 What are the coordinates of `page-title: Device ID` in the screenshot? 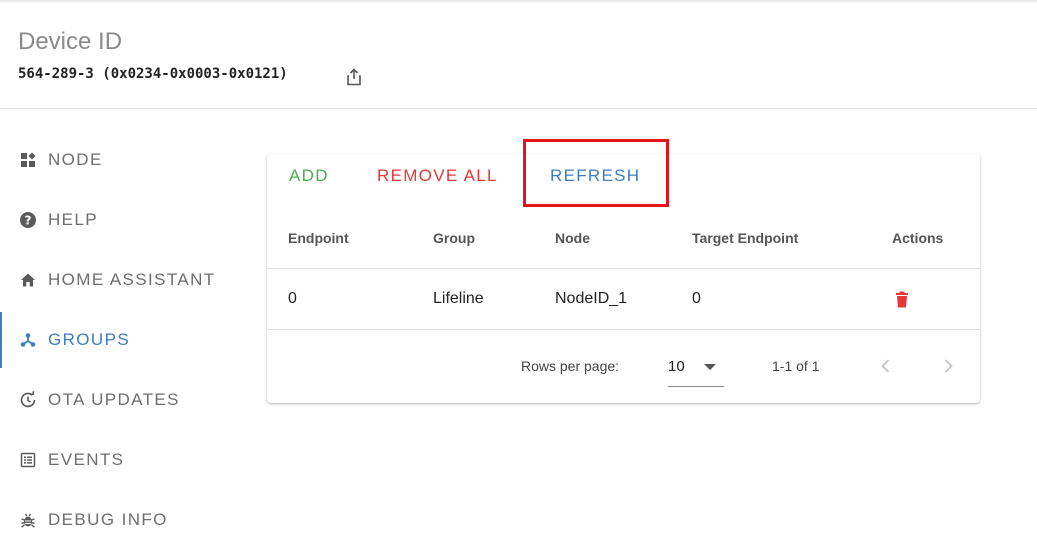 It's located at (70, 41).